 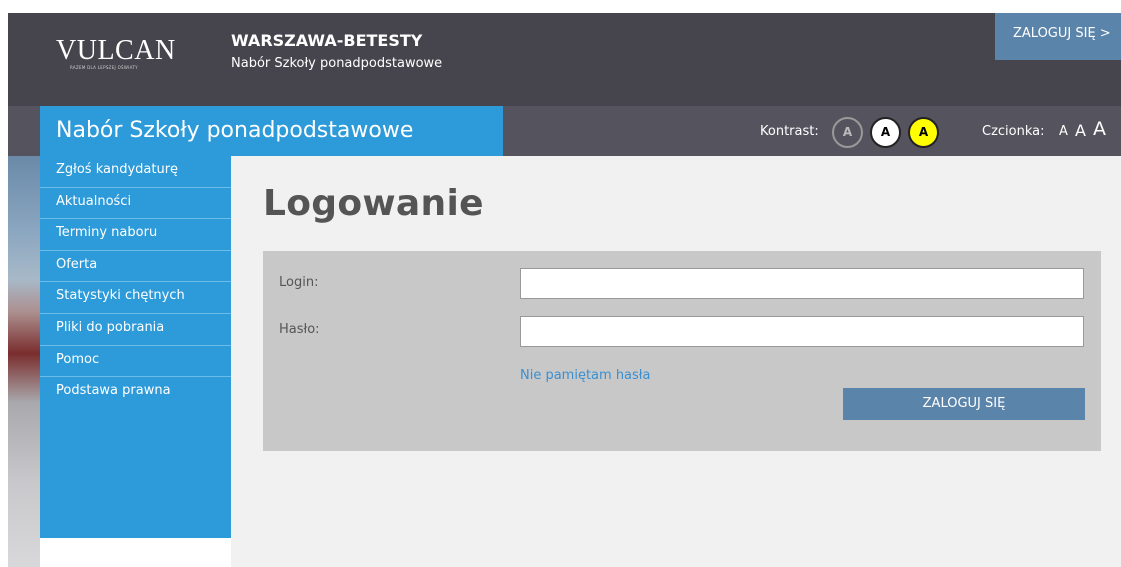 I want to click on unit-name: WARSZAWA-BETESTY, so click(x=327, y=40).